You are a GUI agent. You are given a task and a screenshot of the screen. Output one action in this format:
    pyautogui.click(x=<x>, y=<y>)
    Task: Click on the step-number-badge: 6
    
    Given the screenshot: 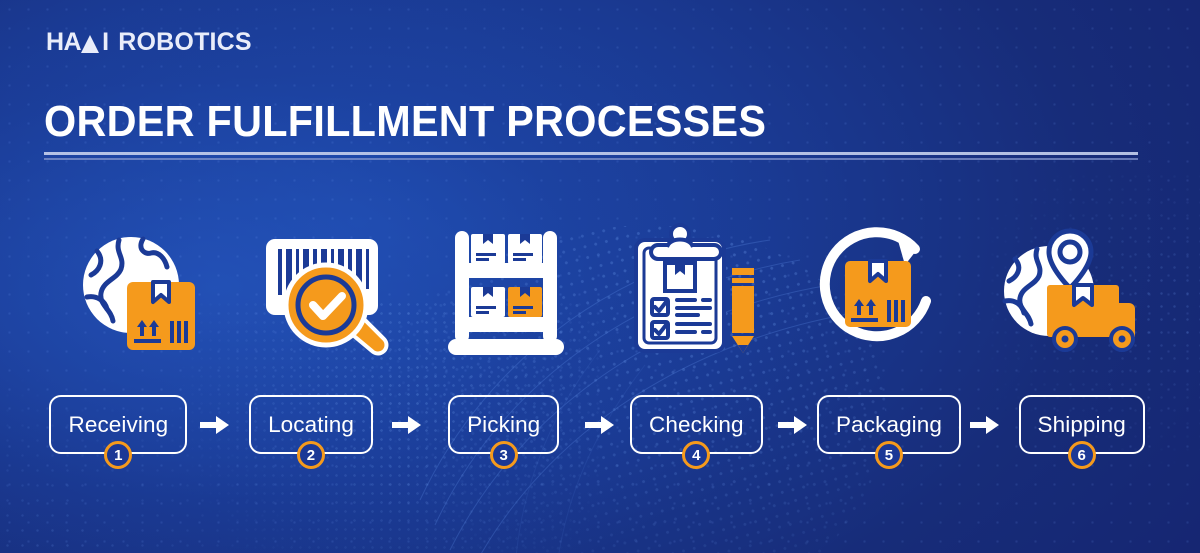 What is the action you would take?
    pyautogui.click(x=1081, y=455)
    